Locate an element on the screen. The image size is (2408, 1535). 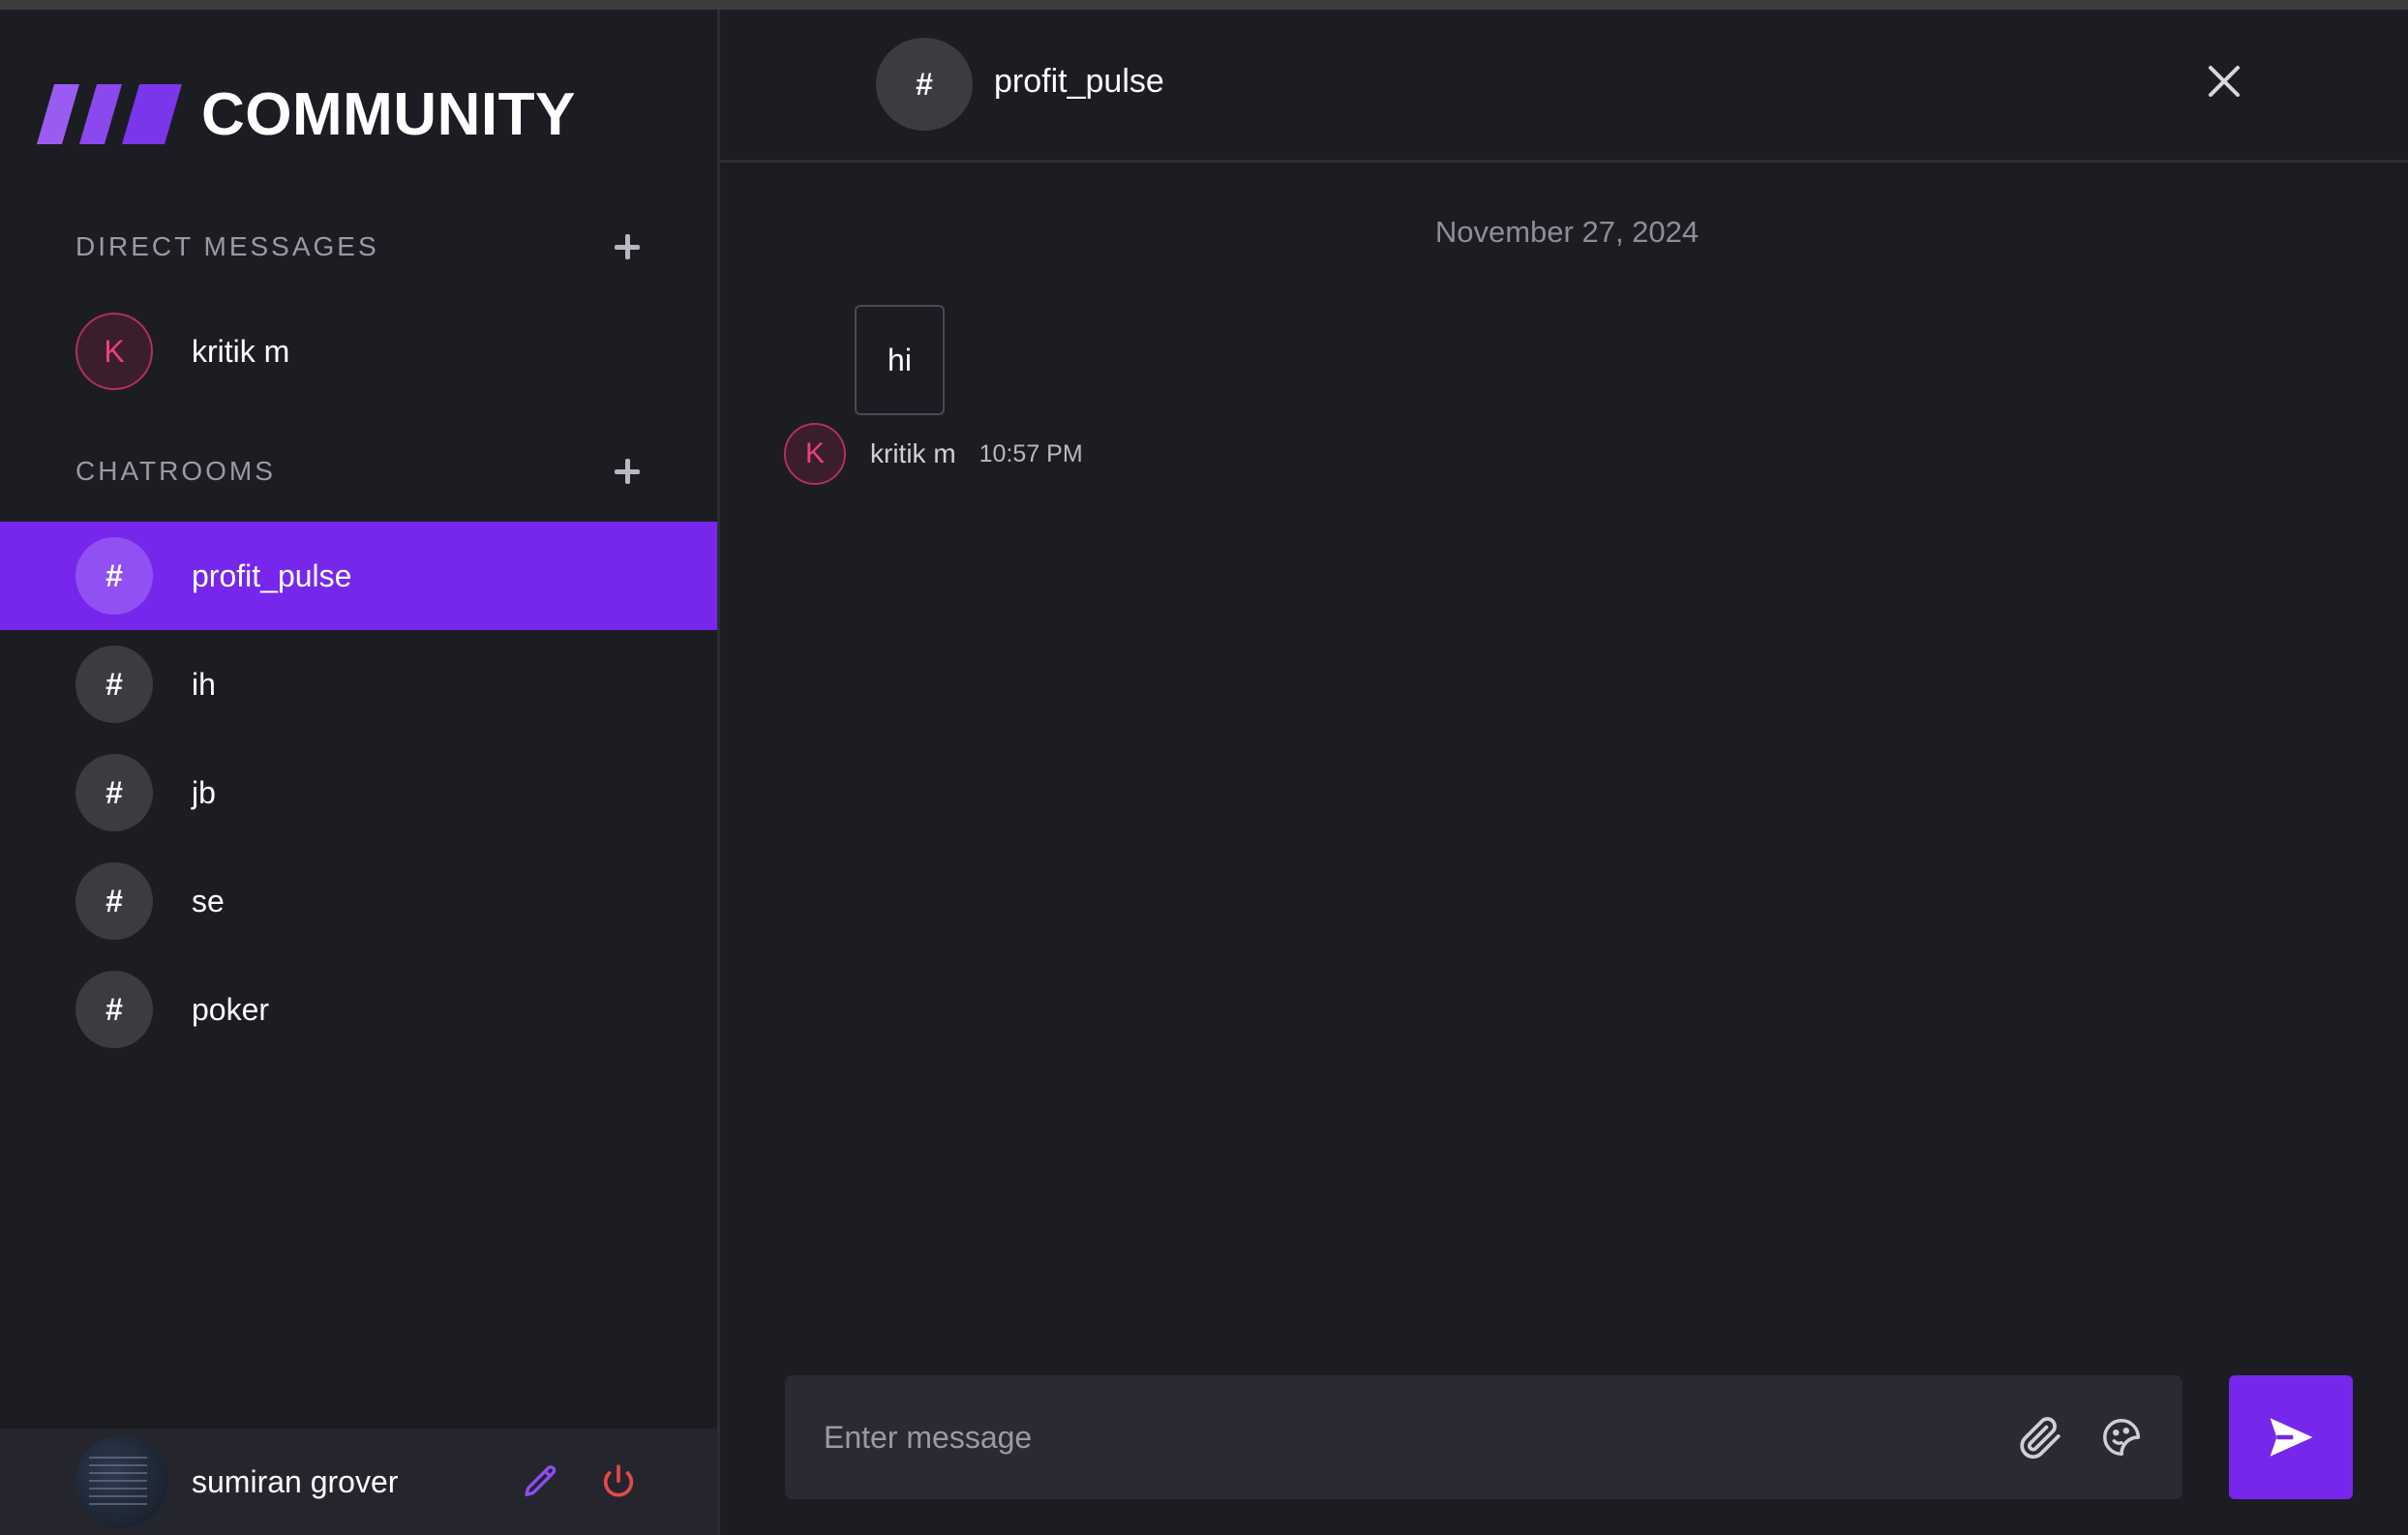
user-avatar is located at coordinates (121, 1481).